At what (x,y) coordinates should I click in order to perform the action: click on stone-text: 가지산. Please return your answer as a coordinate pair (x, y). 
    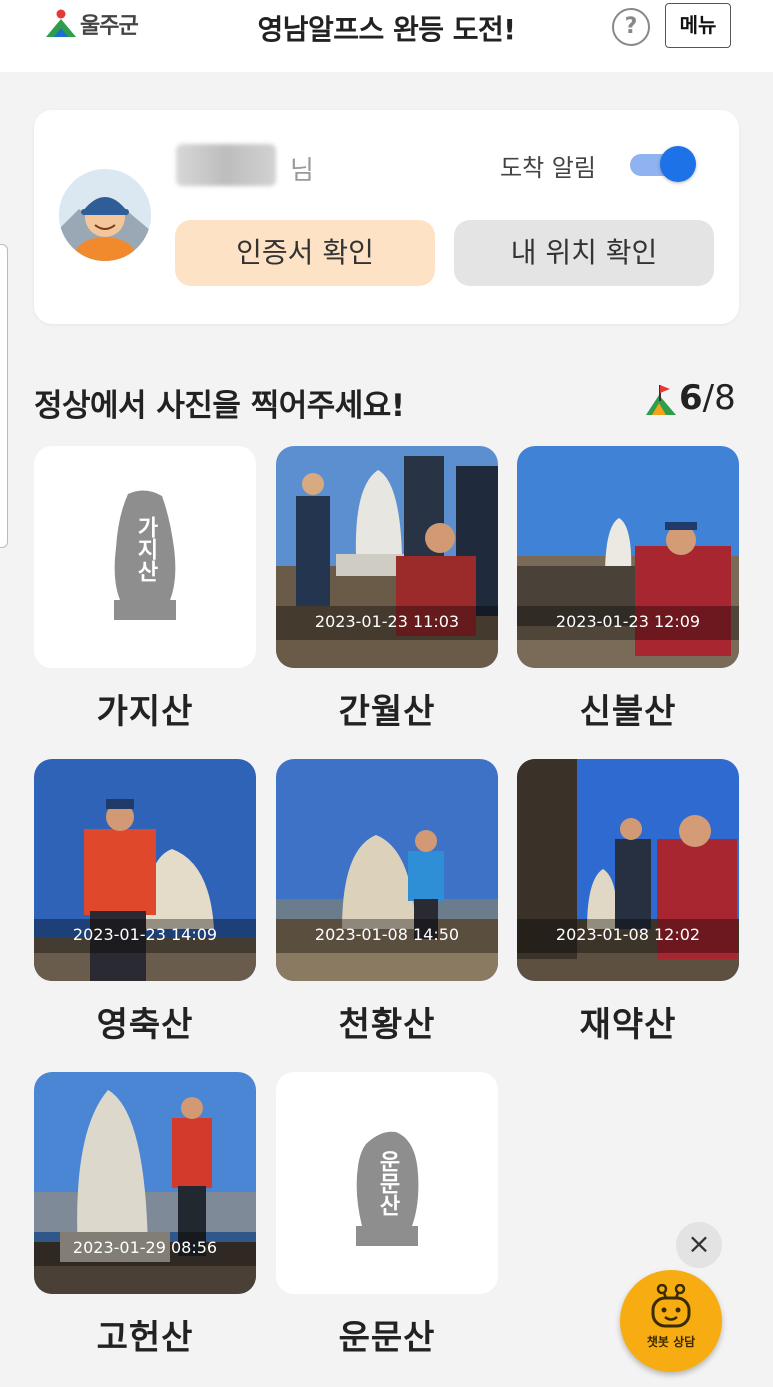
    Looking at the image, I should click on (145, 549).